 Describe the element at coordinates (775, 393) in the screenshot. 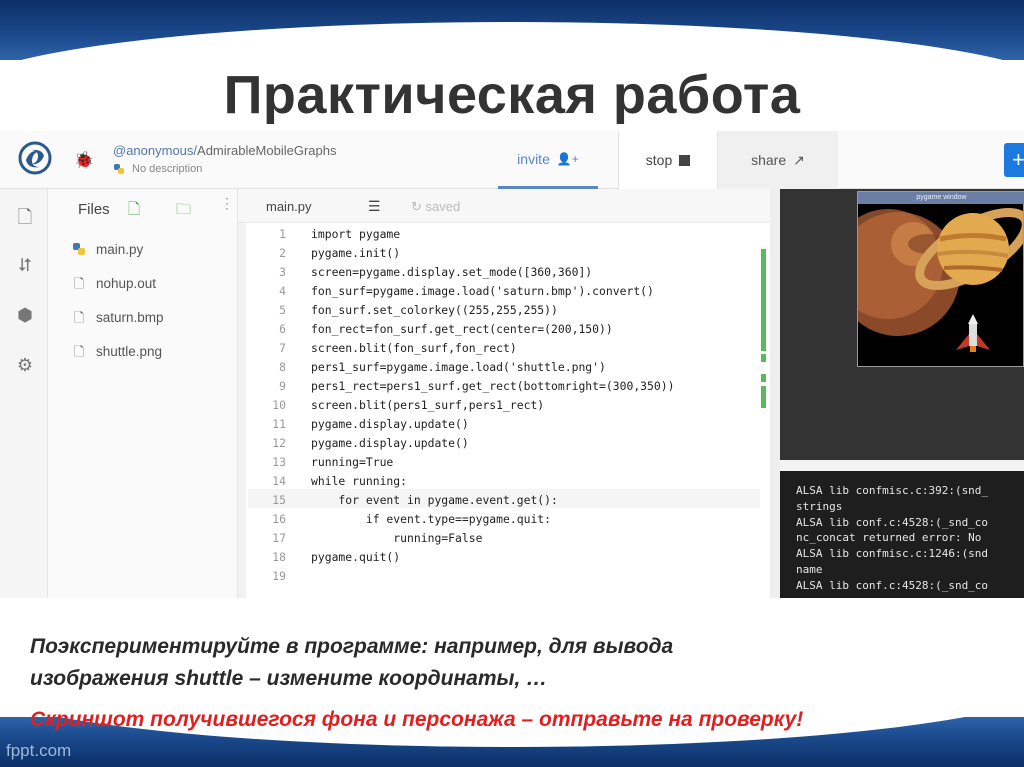

I see `editor-scrollbar` at that location.